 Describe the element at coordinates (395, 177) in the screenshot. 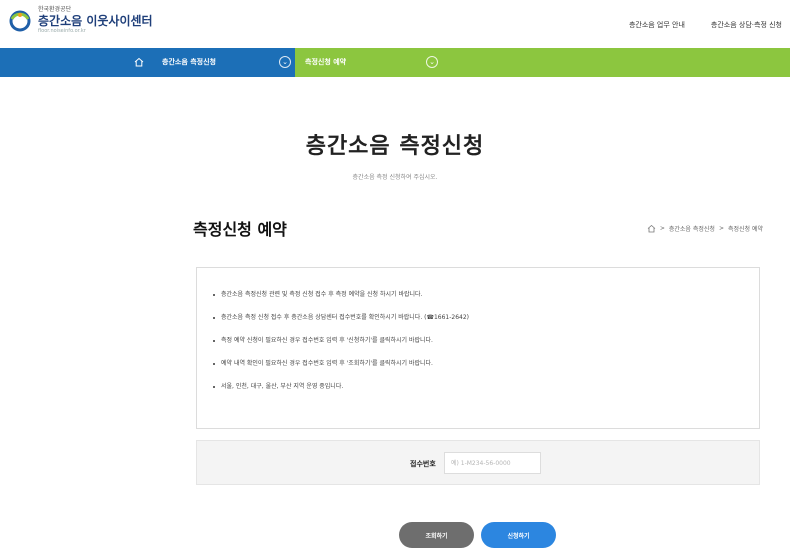

I see `page-subtitle: 층간소음 측정 신청하여 주십시오.` at that location.